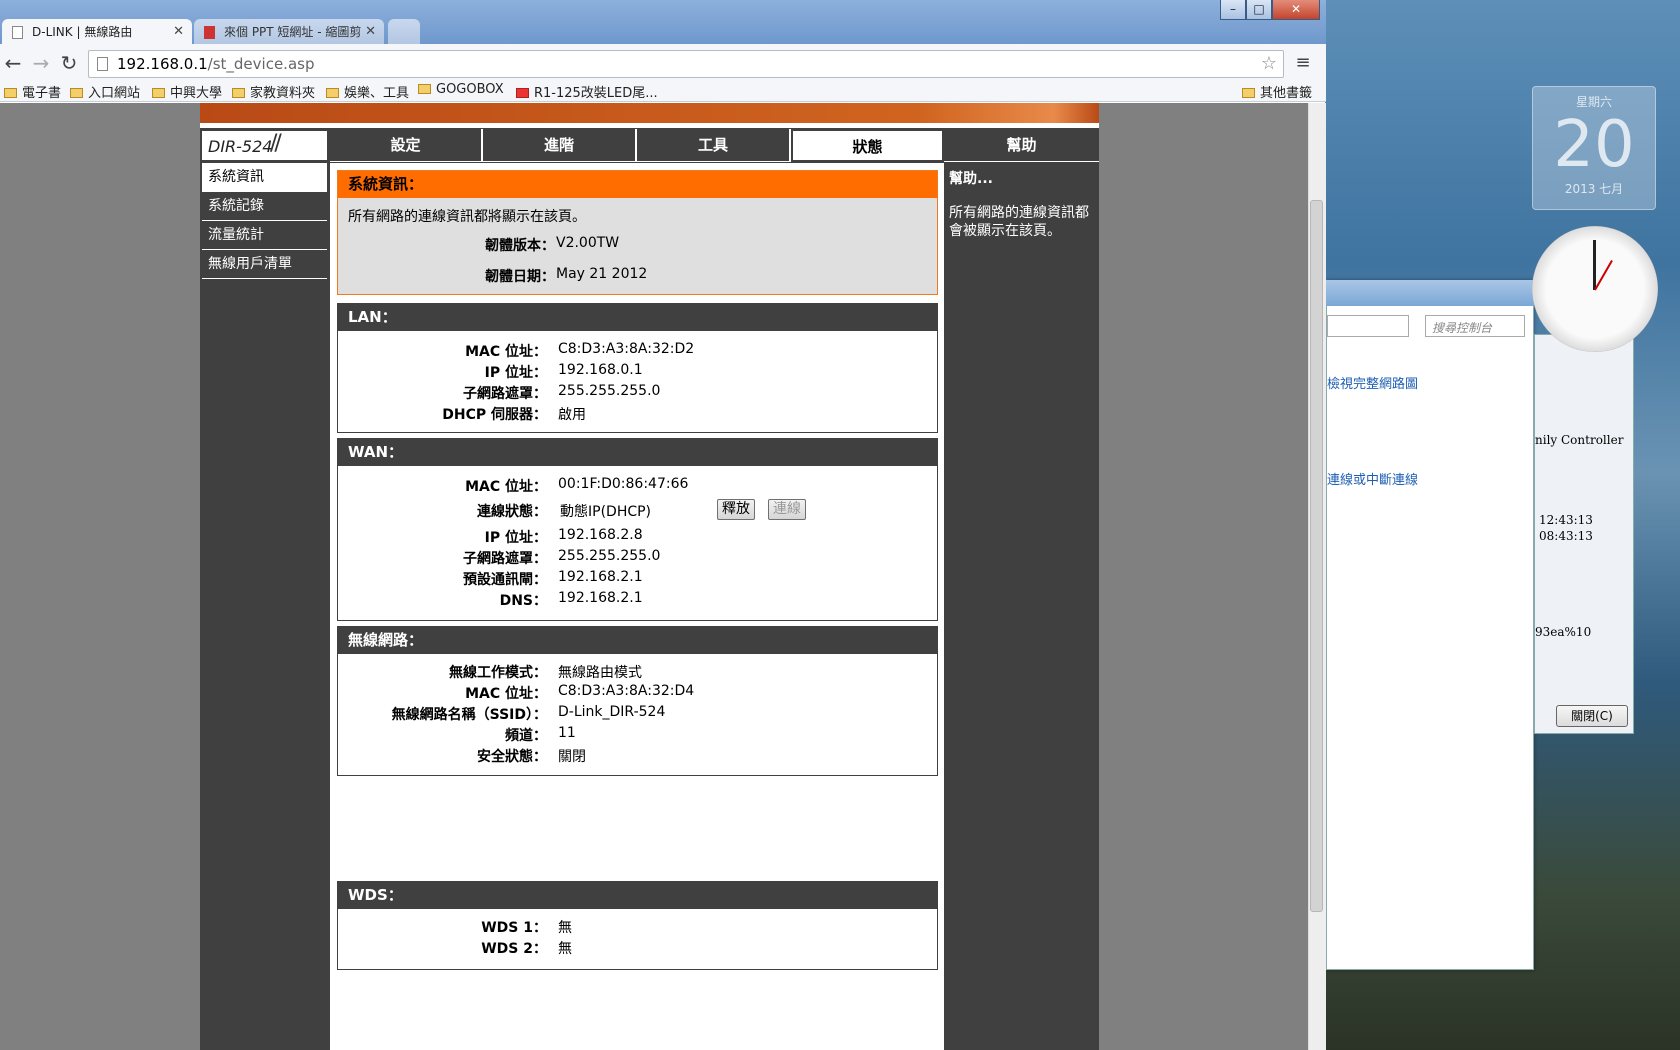 This screenshot has width=1680, height=1050. What do you see at coordinates (588, 243) in the screenshot?
I see `firmware-version: V2.00TW` at bounding box center [588, 243].